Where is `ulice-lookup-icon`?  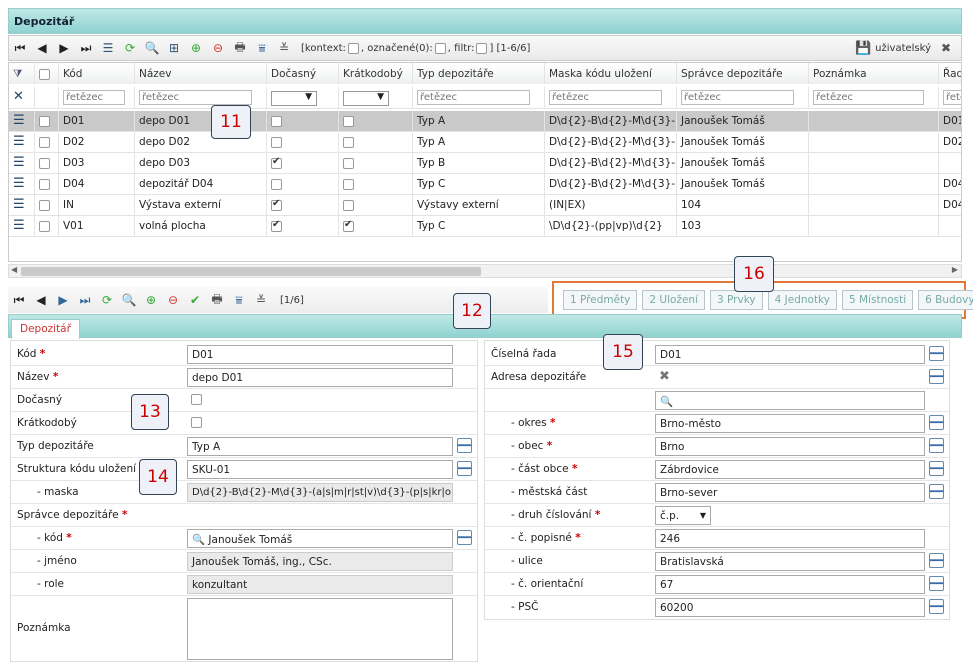
ulice-lookup-icon is located at coordinates (936, 560).